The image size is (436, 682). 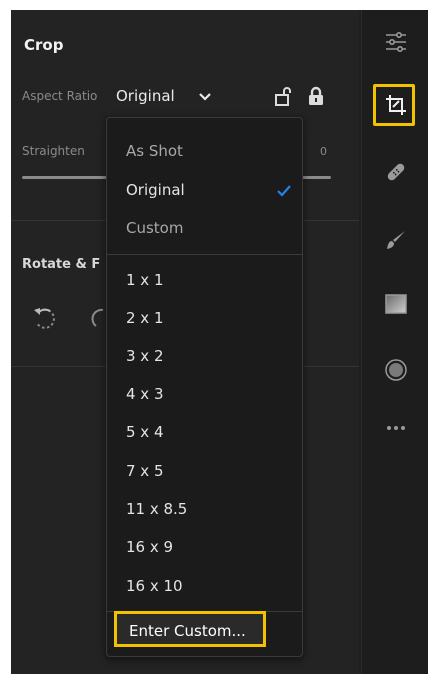 I want to click on radial-gradient-icon, so click(x=396, y=370).